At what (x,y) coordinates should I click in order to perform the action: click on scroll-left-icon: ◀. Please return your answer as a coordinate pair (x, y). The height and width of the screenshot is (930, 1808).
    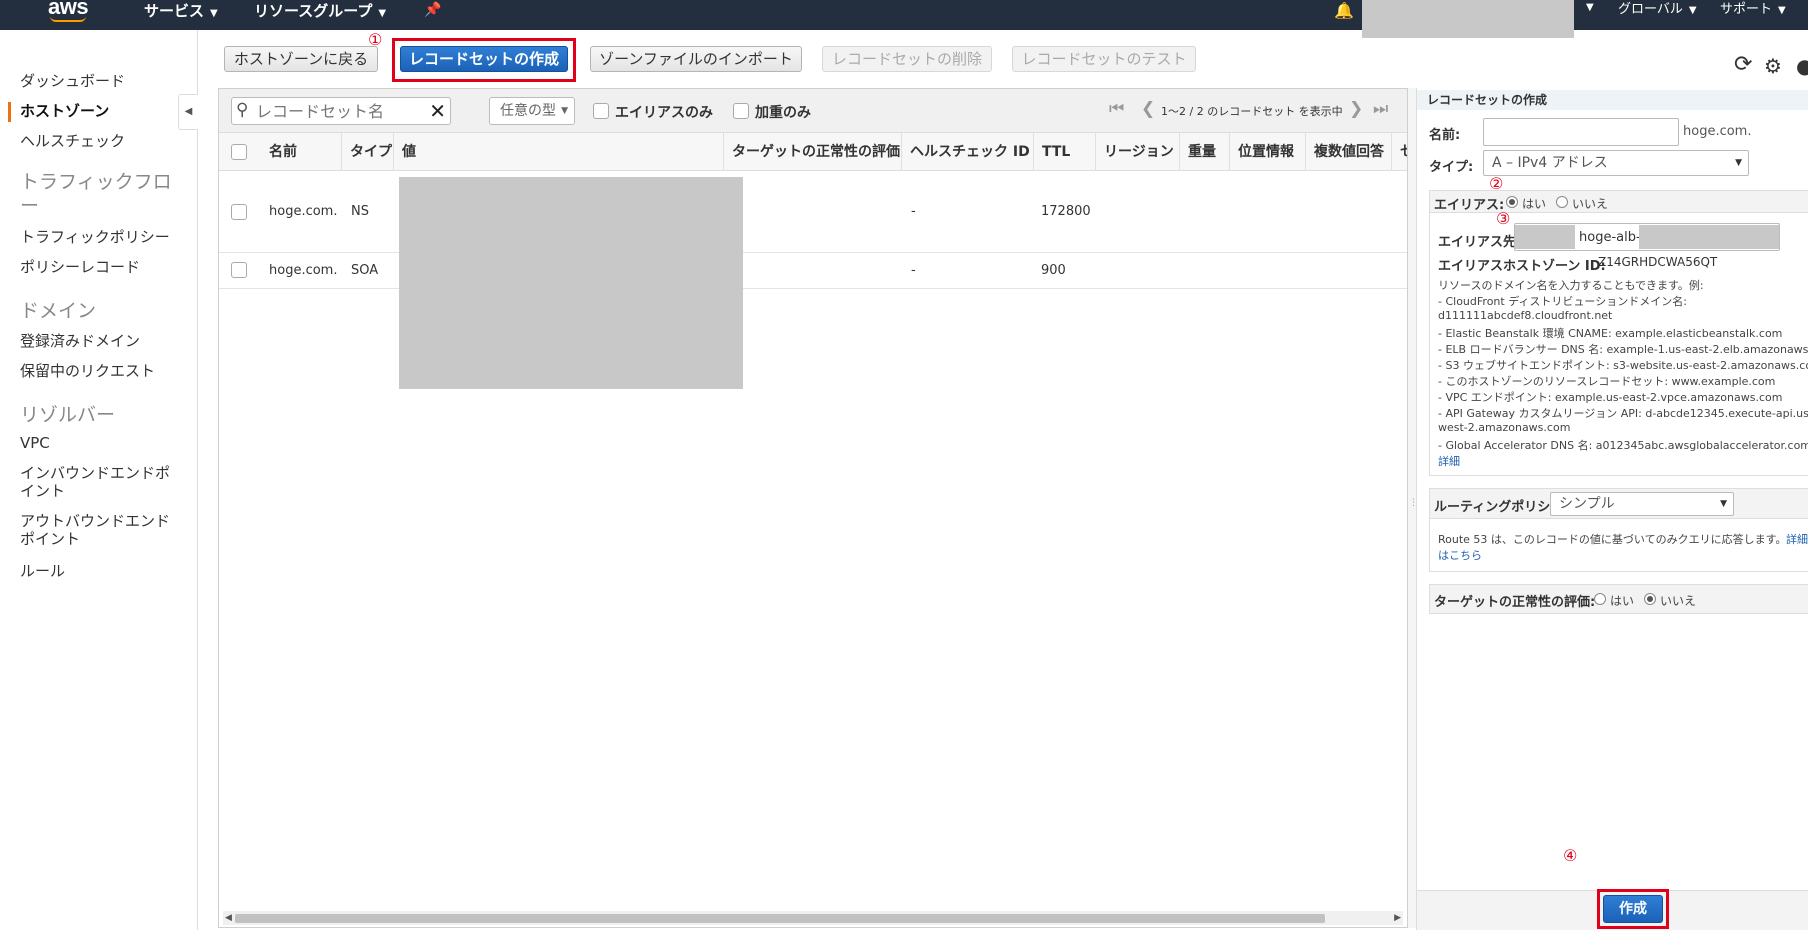
    Looking at the image, I should click on (228, 918).